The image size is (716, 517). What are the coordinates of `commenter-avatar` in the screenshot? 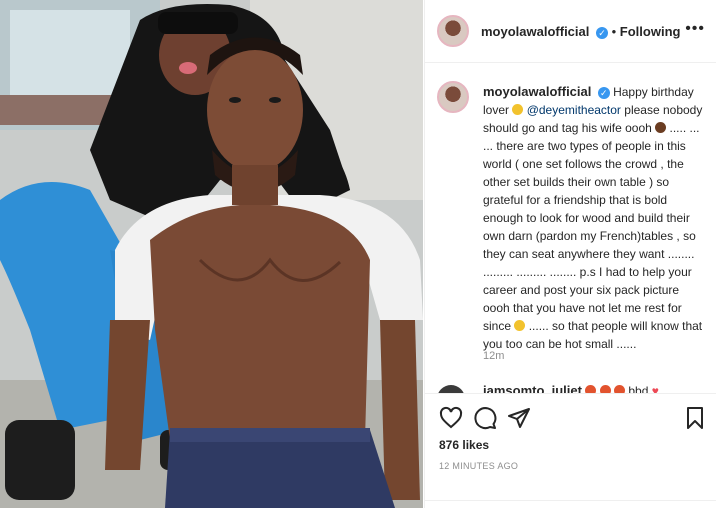 It's located at (451, 389).